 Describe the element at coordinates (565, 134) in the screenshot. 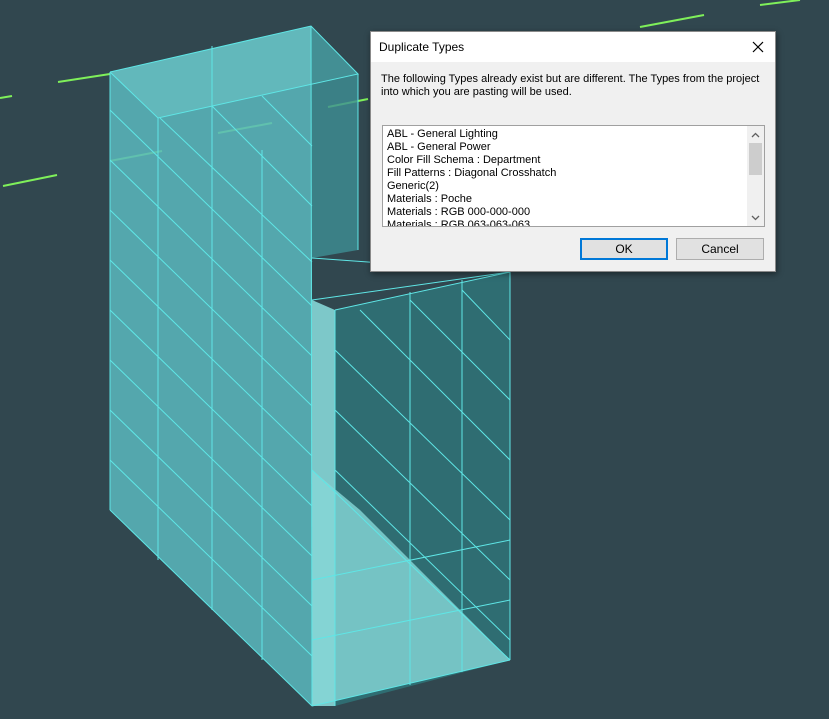

I see `list-item: ABL - General Lighting` at that location.